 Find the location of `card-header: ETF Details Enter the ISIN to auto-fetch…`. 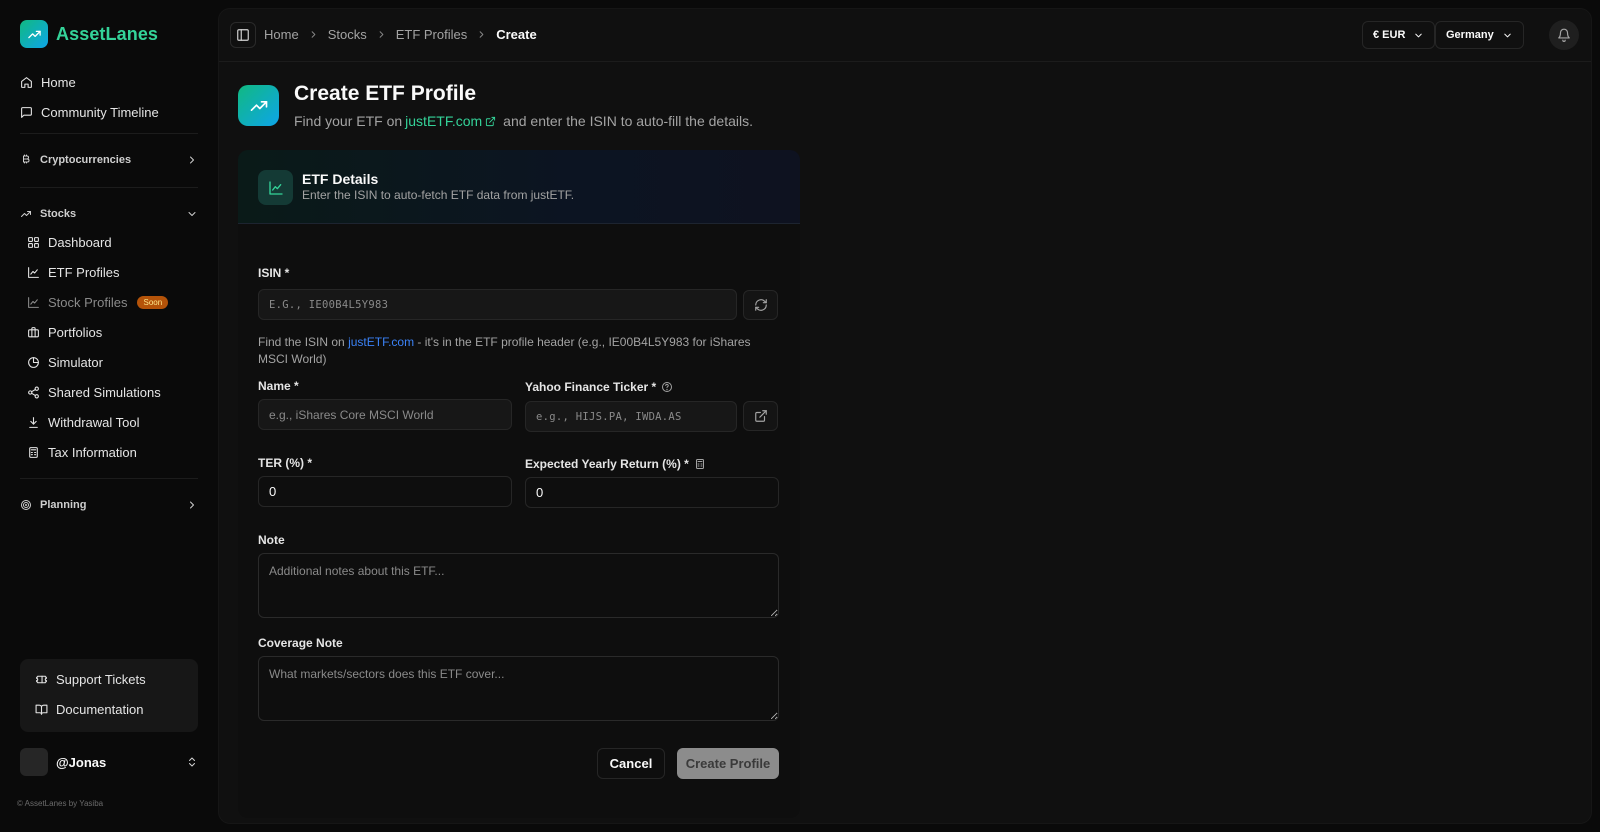

card-header: ETF Details Enter the ISIN to auto-fetch… is located at coordinates (519, 187).